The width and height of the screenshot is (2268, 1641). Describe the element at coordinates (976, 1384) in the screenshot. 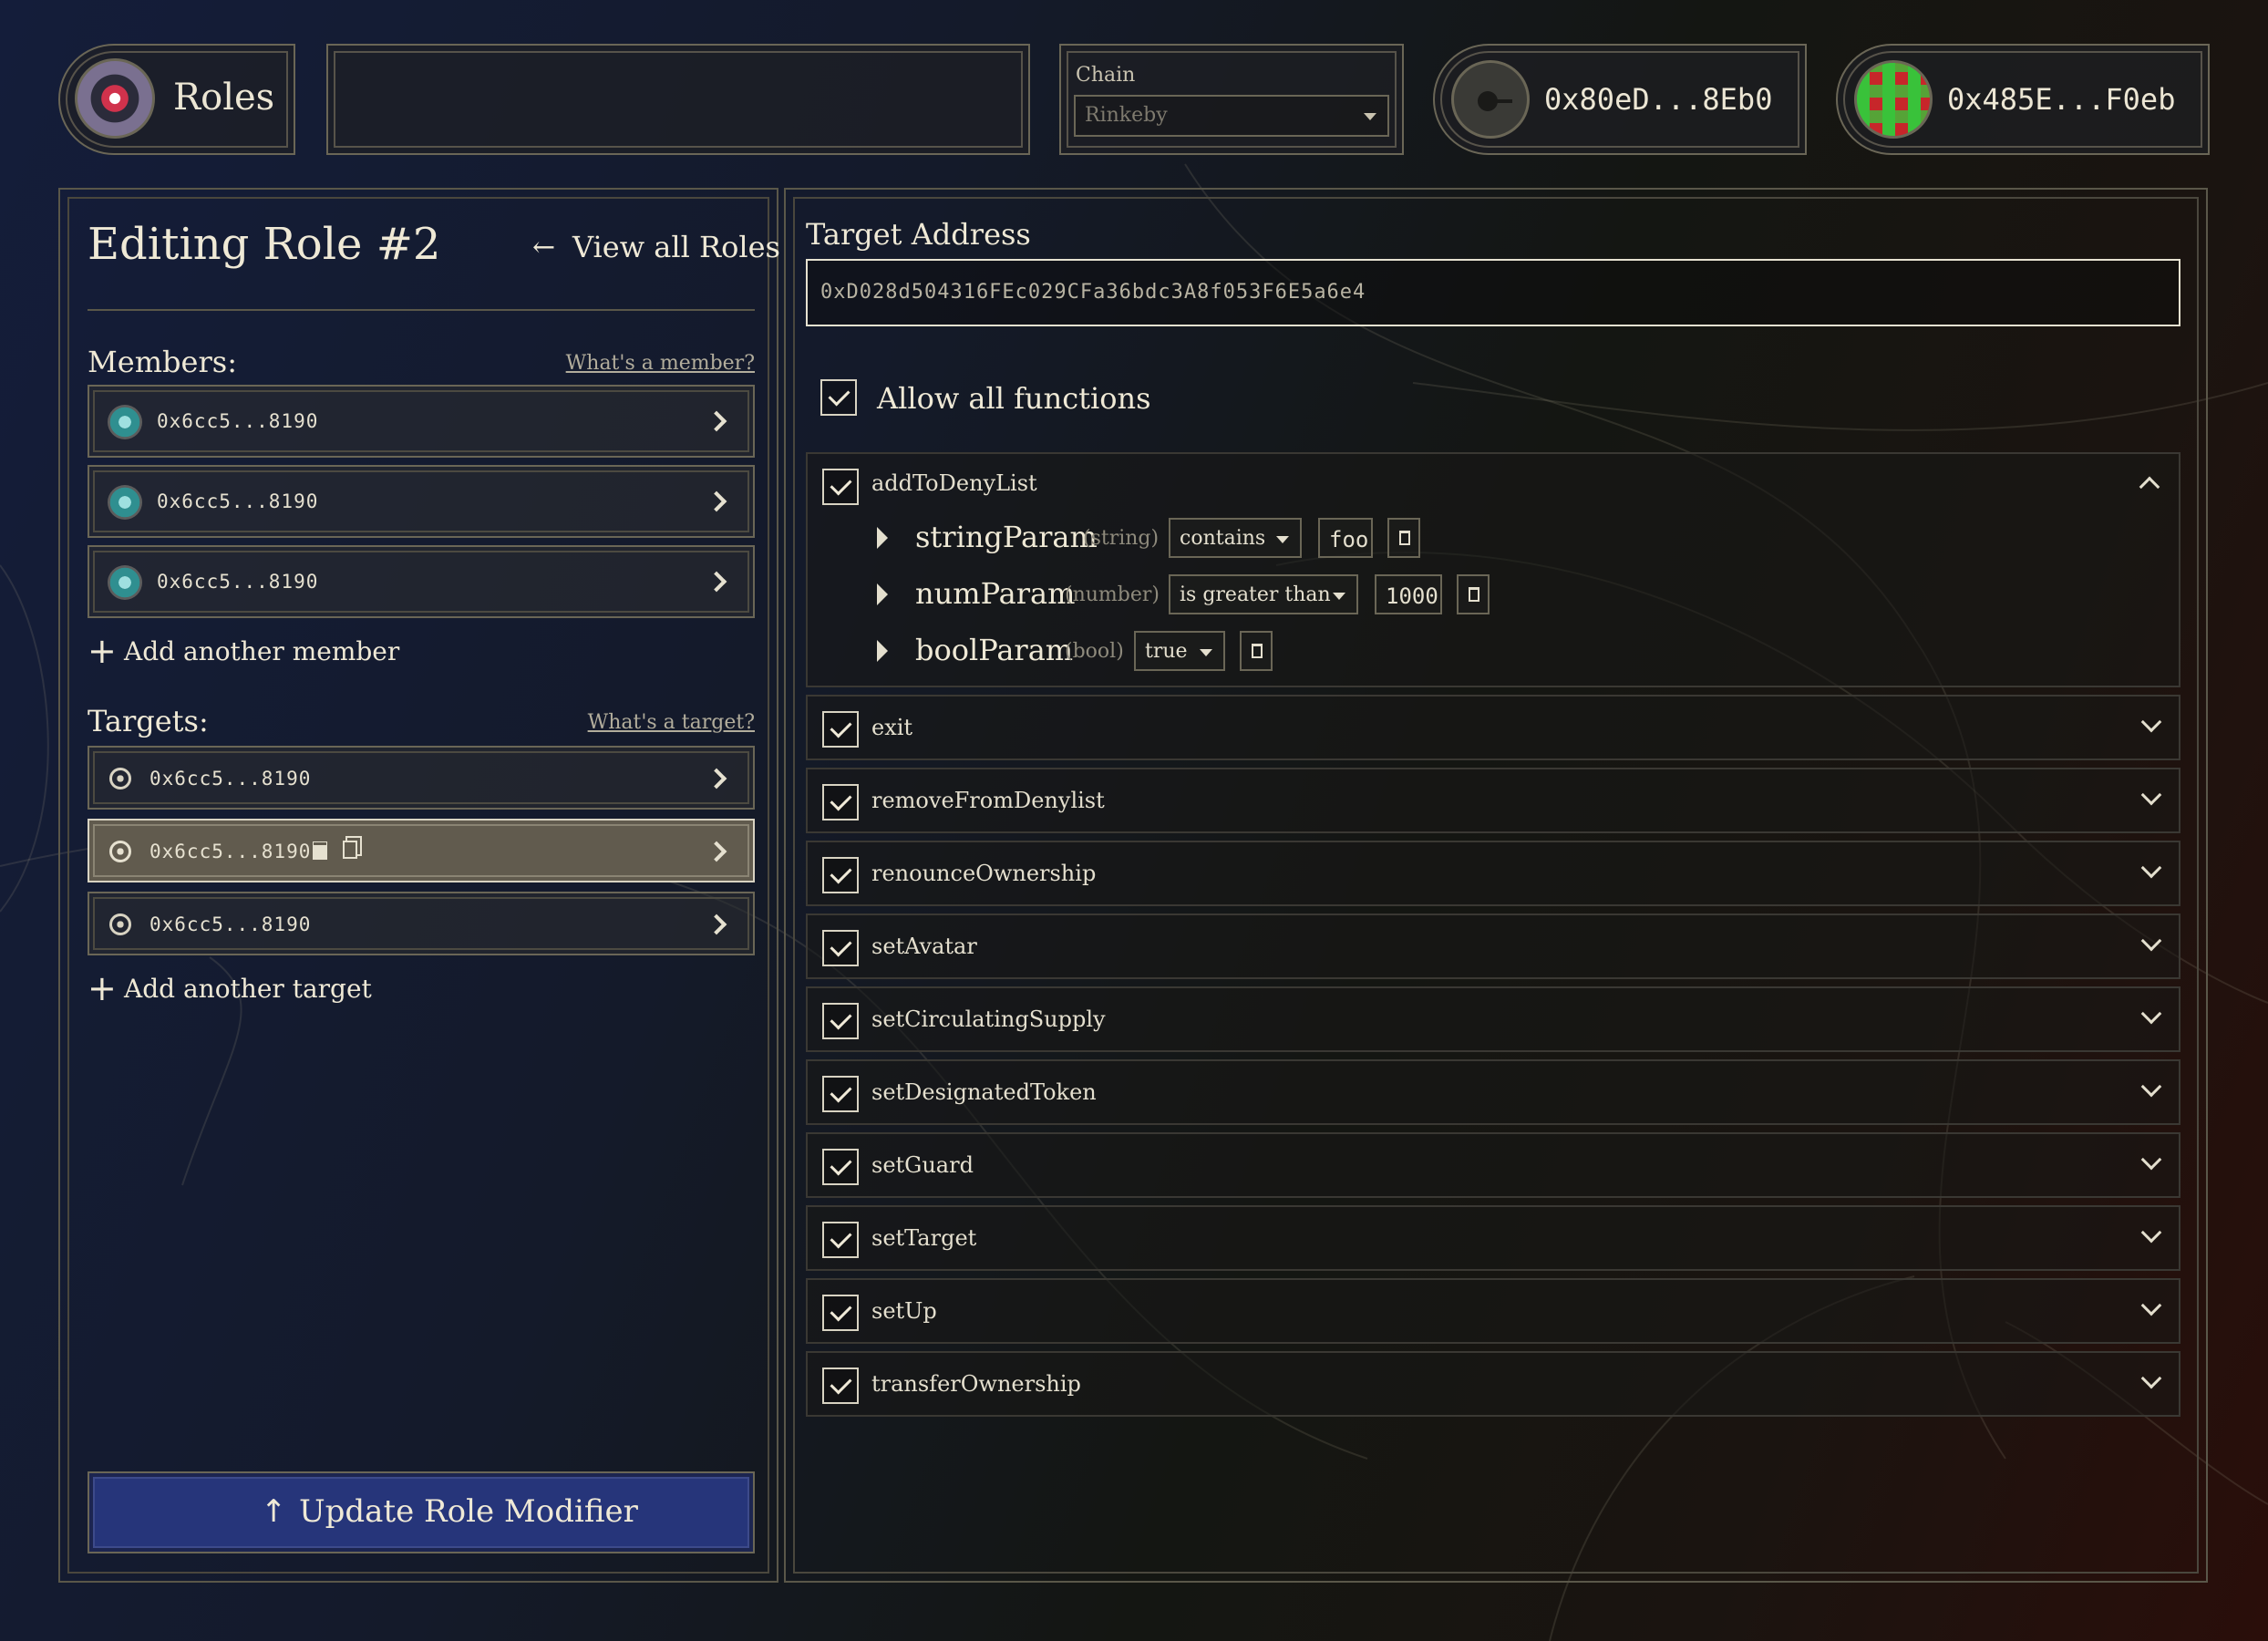

I see `function-name: transferOwnership` at that location.